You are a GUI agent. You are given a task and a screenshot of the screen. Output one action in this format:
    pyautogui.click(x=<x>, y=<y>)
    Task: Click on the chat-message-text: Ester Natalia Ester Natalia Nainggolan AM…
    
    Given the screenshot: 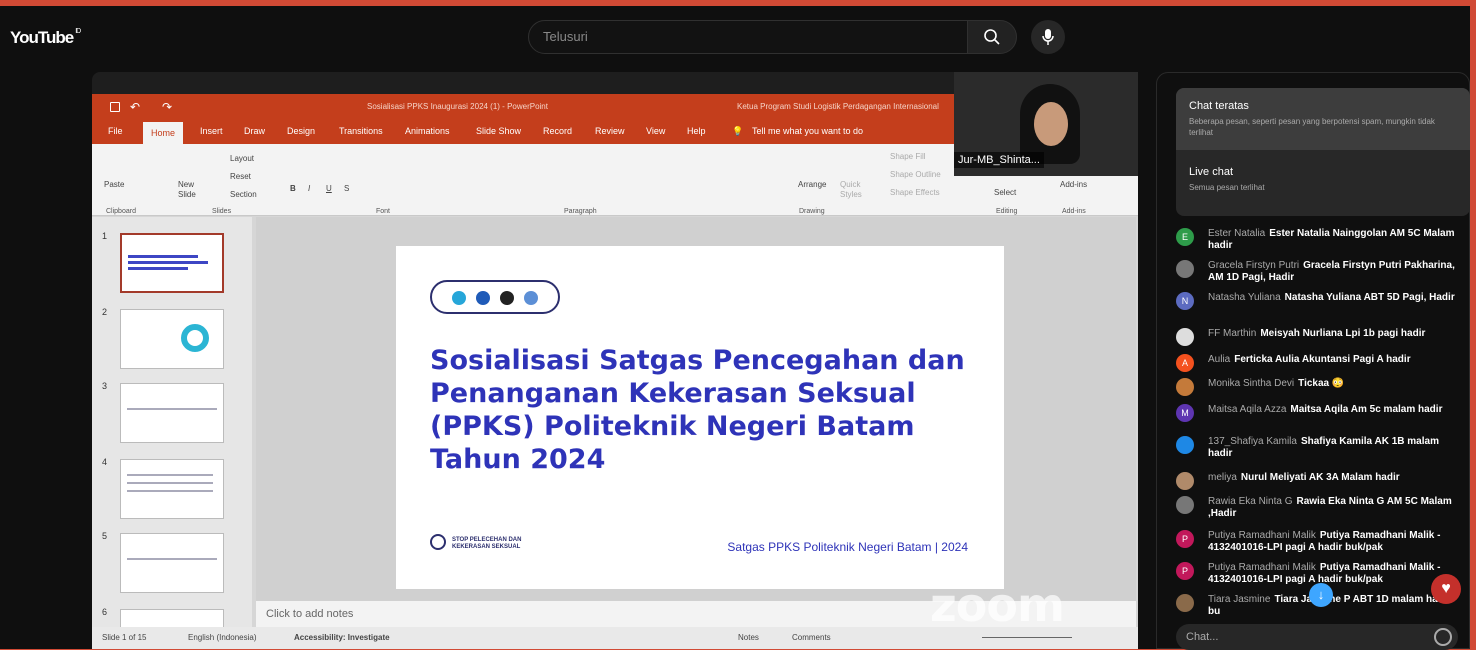 What is the action you would take?
    pyautogui.click(x=1333, y=240)
    